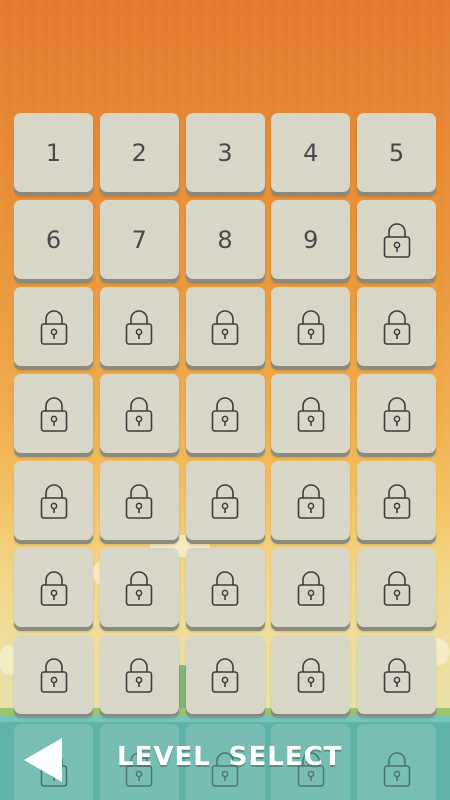 The image size is (450, 800). I want to click on level-tile-1: 1, so click(53, 152).